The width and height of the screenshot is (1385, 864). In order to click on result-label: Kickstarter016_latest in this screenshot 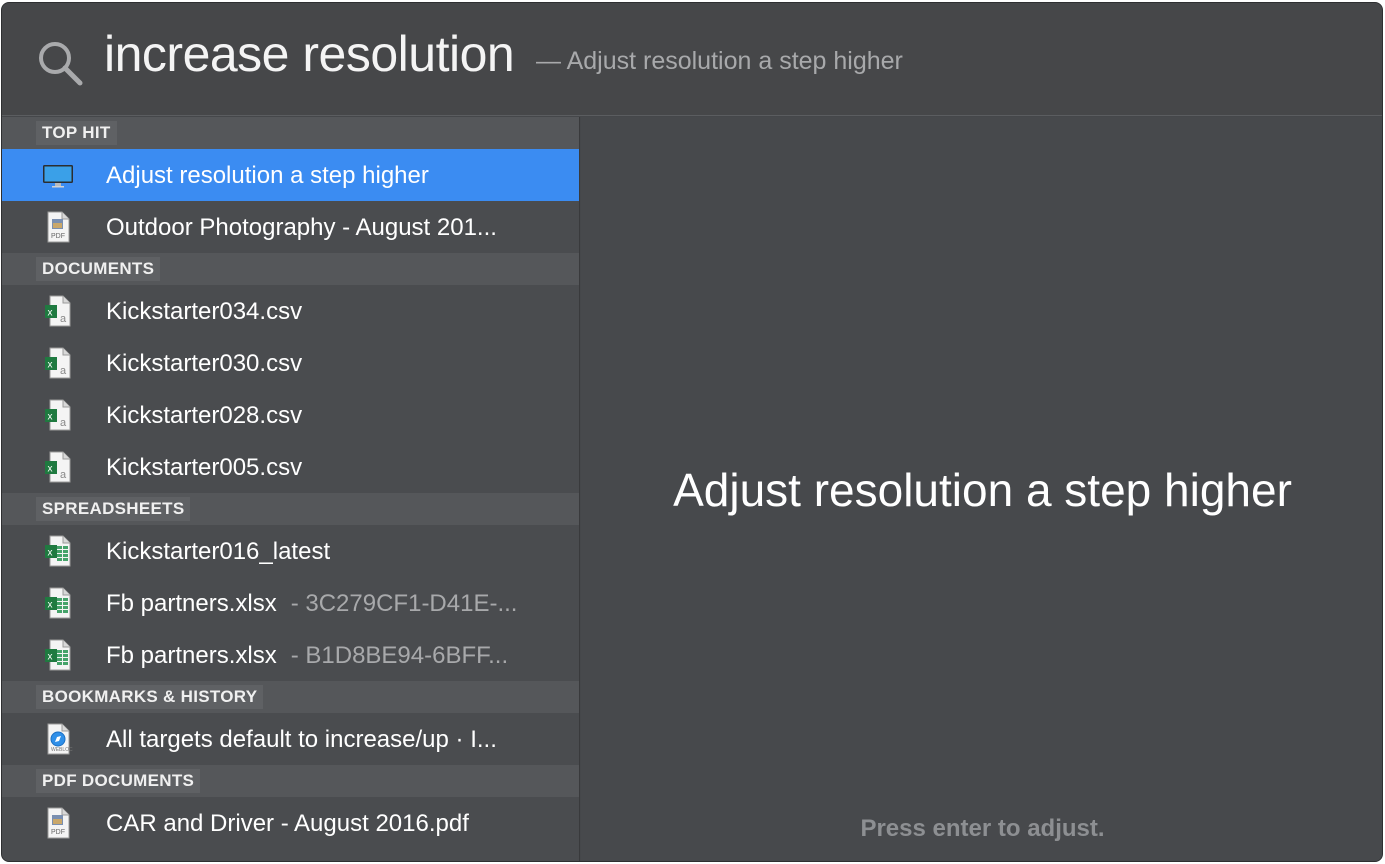, I will do `click(218, 552)`.